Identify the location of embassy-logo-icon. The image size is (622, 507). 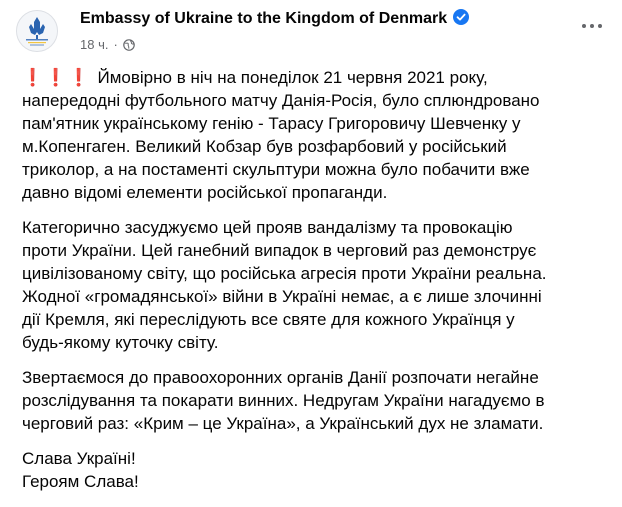
(37, 31).